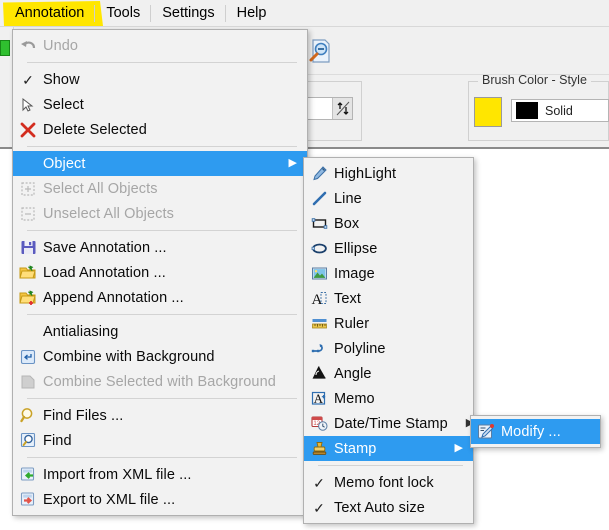 The width and height of the screenshot is (609, 530). What do you see at coordinates (28, 474) in the screenshot?
I see `import-xml-icon` at bounding box center [28, 474].